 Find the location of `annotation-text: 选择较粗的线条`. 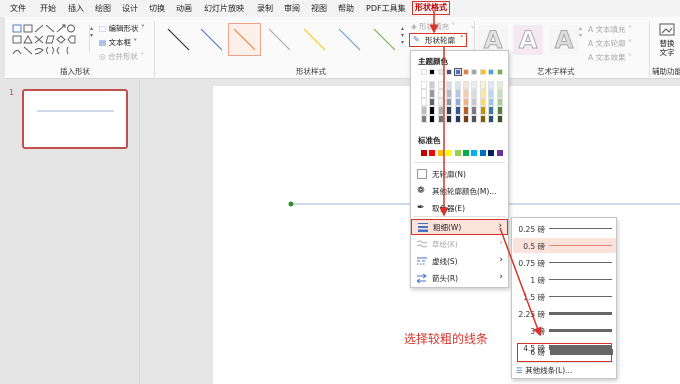

annotation-text: 选择较粗的线条 is located at coordinates (446, 339).